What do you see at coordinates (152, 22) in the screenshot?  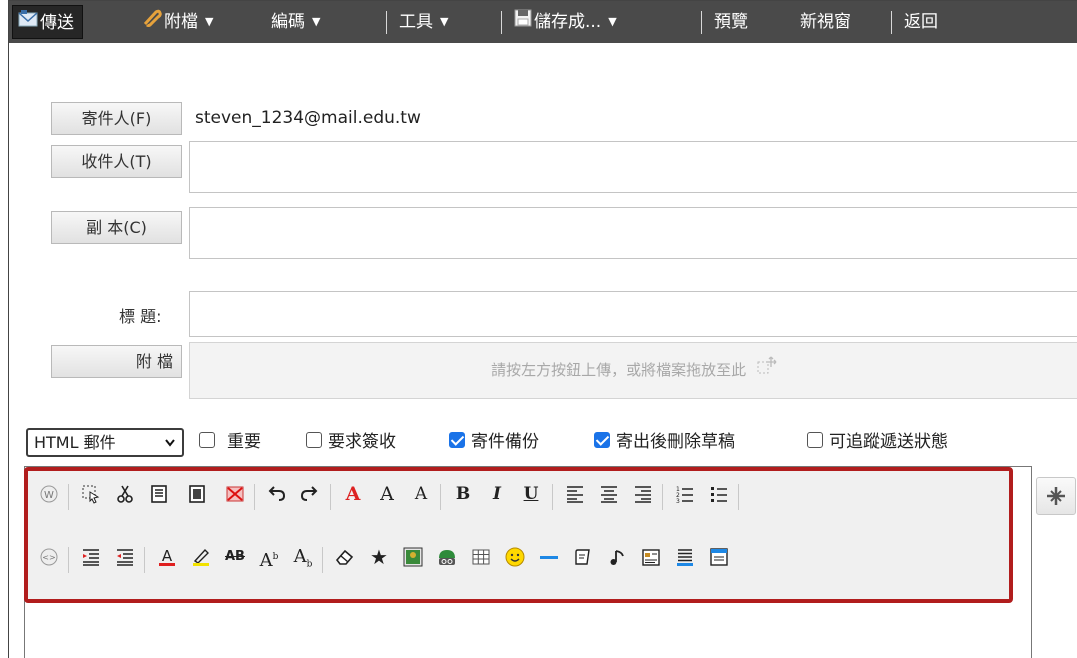 I see `paperclip-icon` at bounding box center [152, 22].